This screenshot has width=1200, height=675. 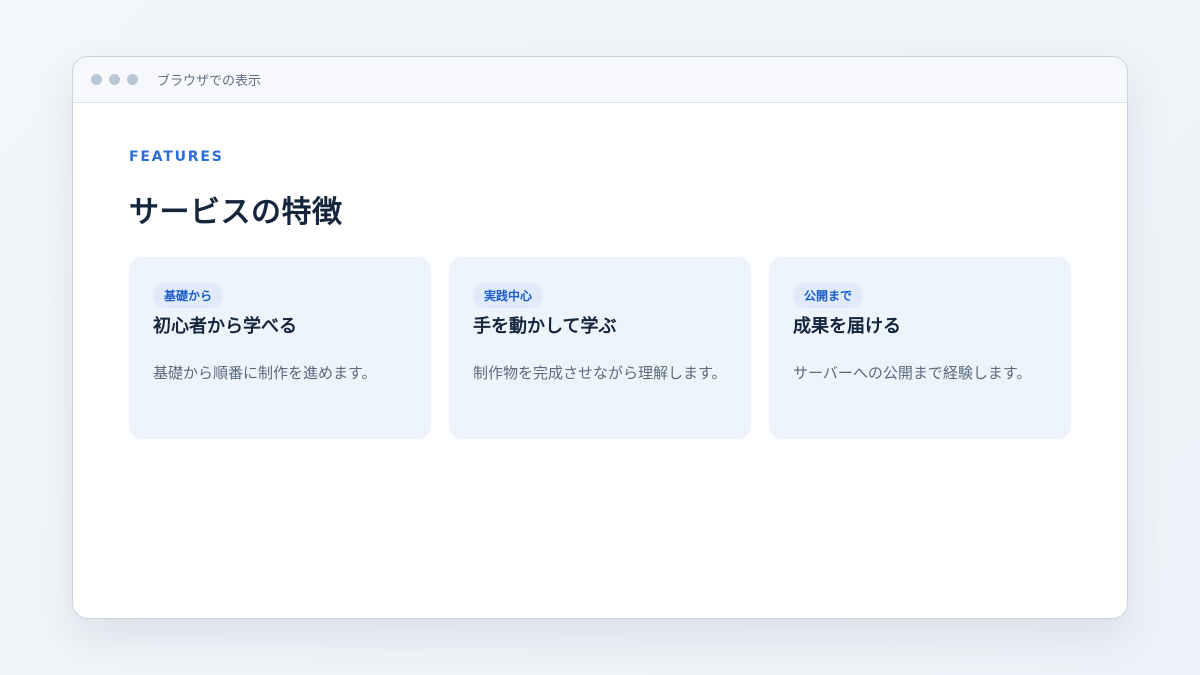 I want to click on section-eyebrow: FEATURES, so click(x=176, y=157).